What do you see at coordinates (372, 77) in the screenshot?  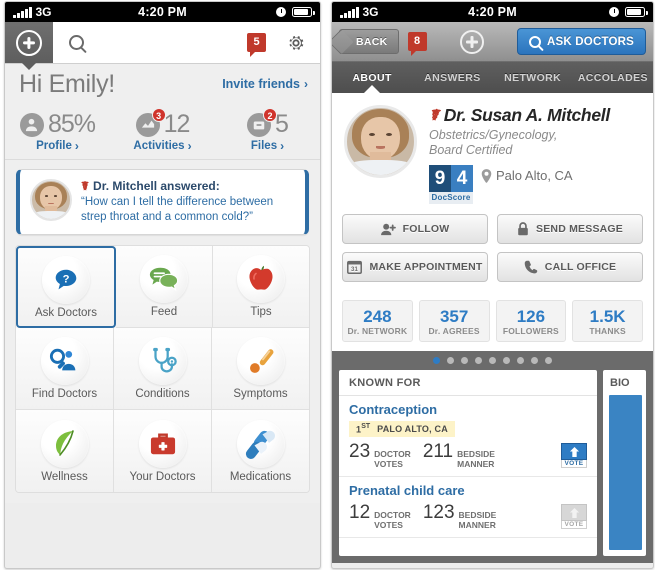 I see `tab-about: ABOUT` at bounding box center [372, 77].